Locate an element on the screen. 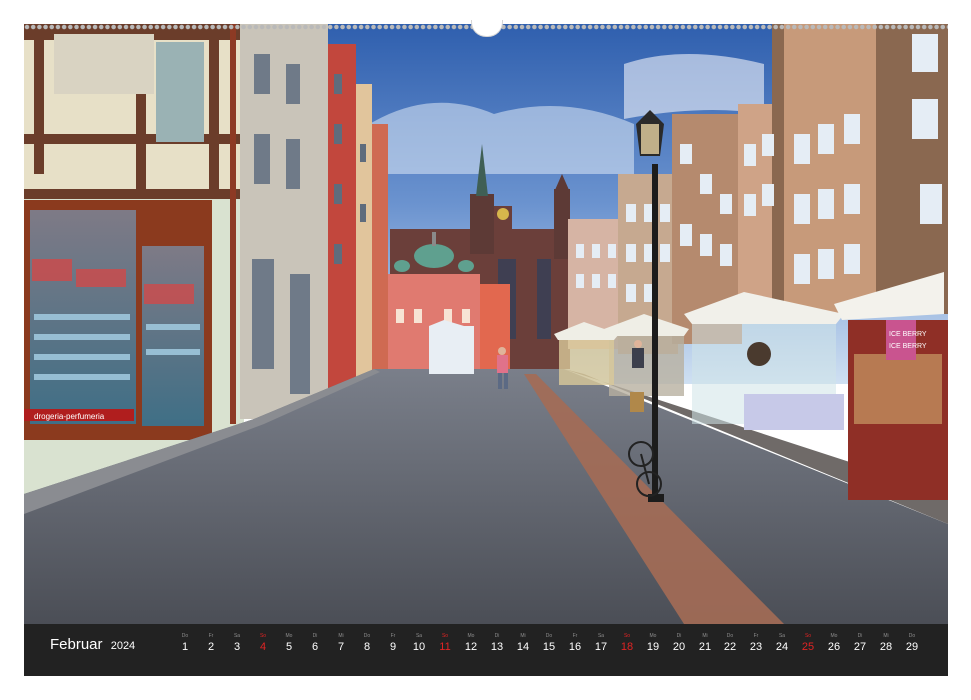 This screenshot has width=971, height=700. day-cell: Mi 28 is located at coordinates (886, 643).